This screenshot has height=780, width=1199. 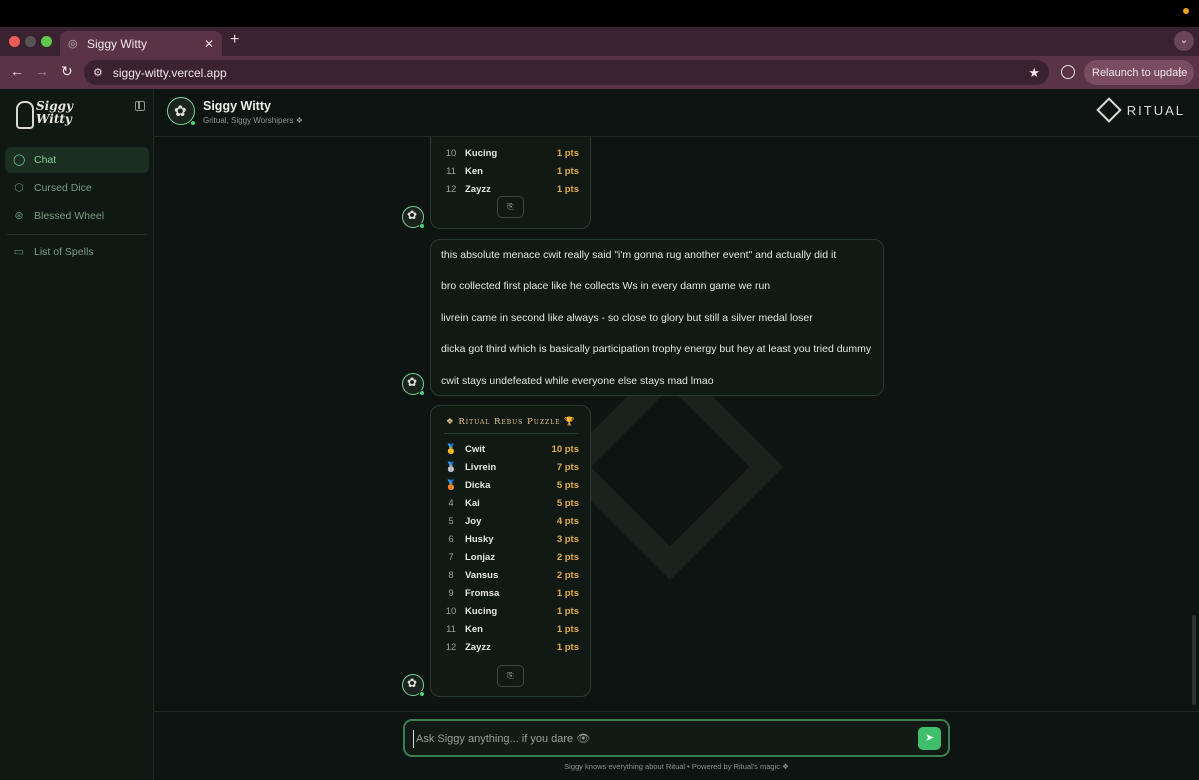 What do you see at coordinates (451, 485) in the screenshot?
I see `leaderboard-rank: 🥉` at bounding box center [451, 485].